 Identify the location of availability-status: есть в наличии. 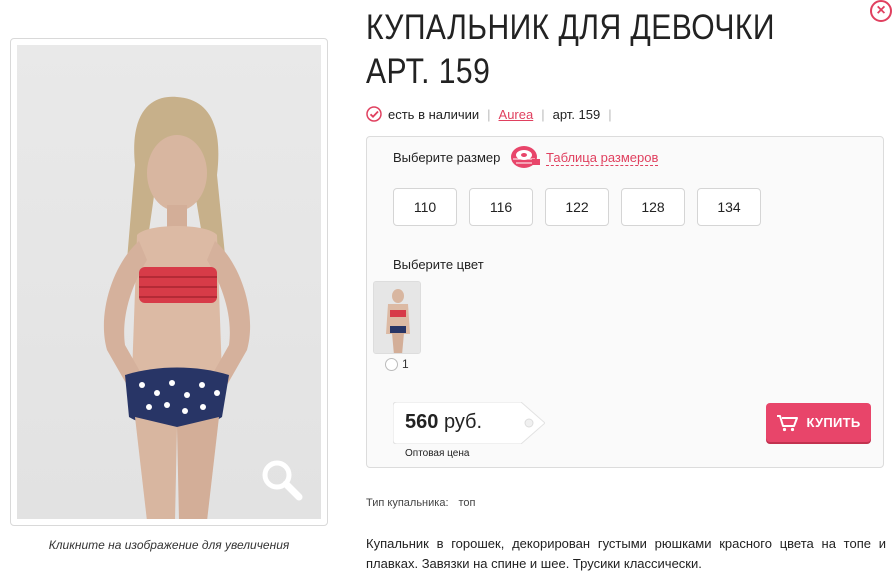
(434, 114).